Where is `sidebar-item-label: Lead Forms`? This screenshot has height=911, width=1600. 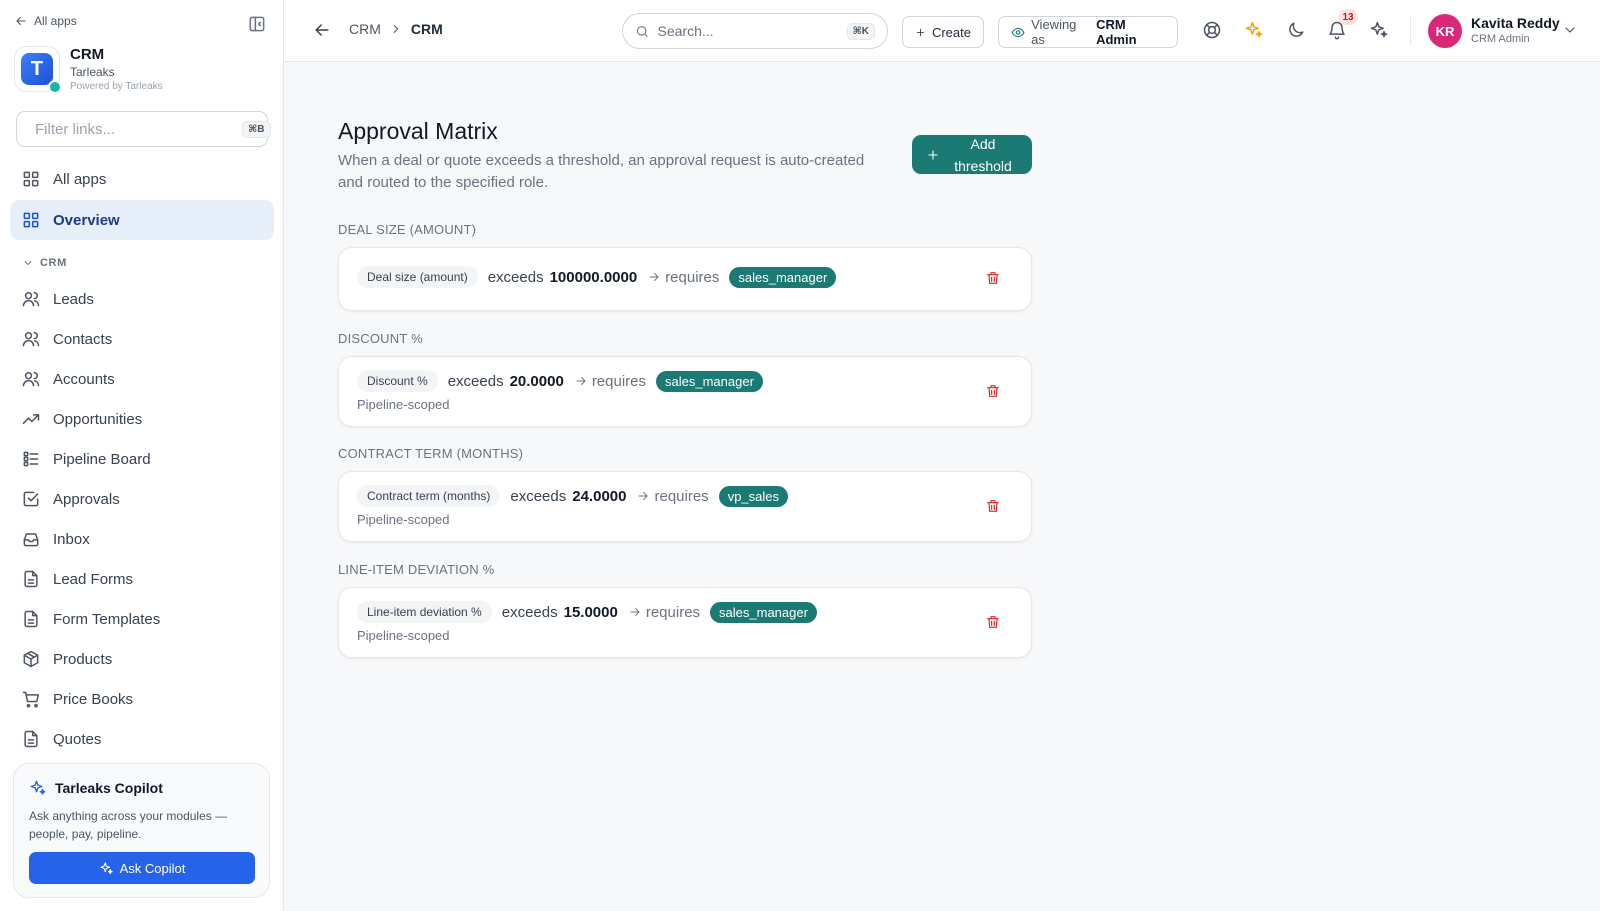 sidebar-item-label: Lead Forms is located at coordinates (93, 579).